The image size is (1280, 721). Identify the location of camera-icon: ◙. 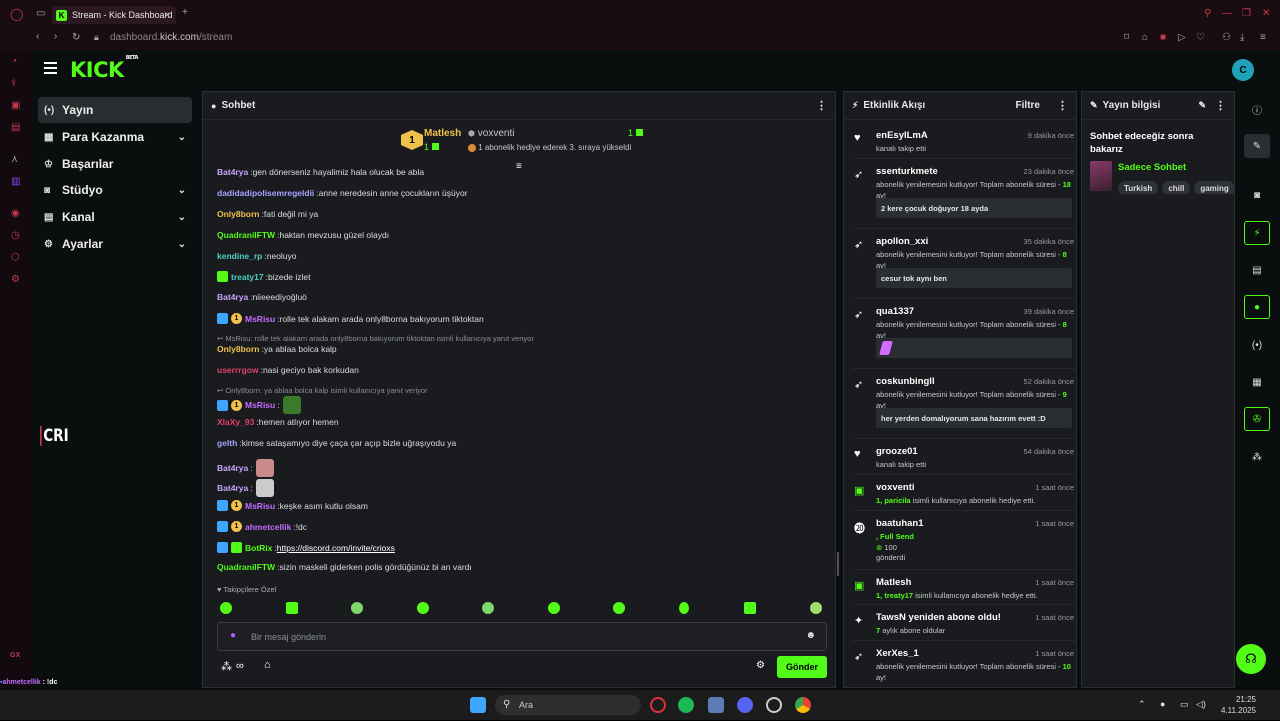
(1257, 195).